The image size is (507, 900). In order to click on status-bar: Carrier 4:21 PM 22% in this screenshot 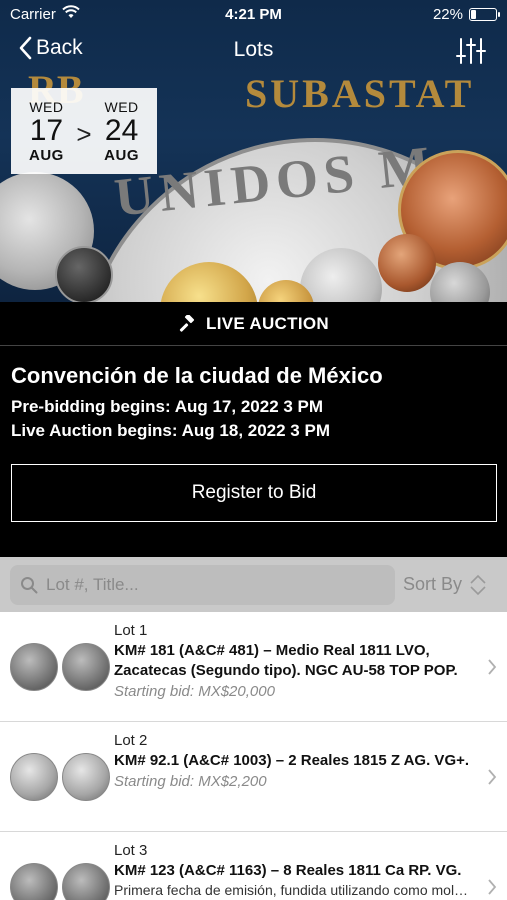, I will do `click(253, 14)`.